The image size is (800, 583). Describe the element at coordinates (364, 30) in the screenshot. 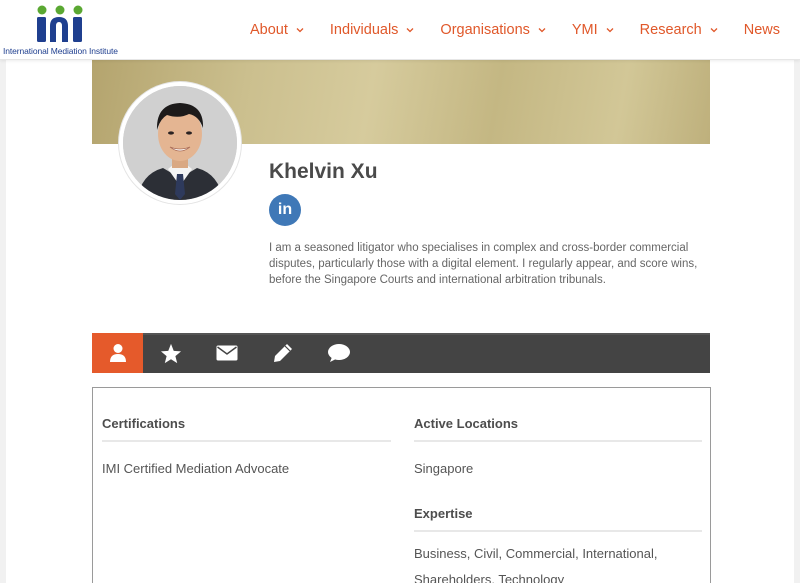

I see `nav-individuals-label: Individuals` at that location.